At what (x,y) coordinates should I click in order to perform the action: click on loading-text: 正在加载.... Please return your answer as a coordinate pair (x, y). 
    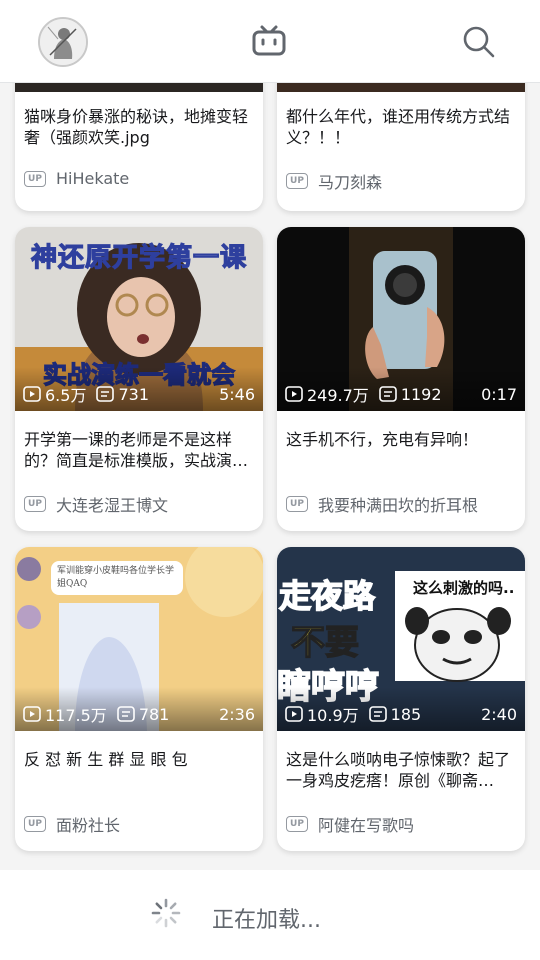
    Looking at the image, I should click on (266, 920).